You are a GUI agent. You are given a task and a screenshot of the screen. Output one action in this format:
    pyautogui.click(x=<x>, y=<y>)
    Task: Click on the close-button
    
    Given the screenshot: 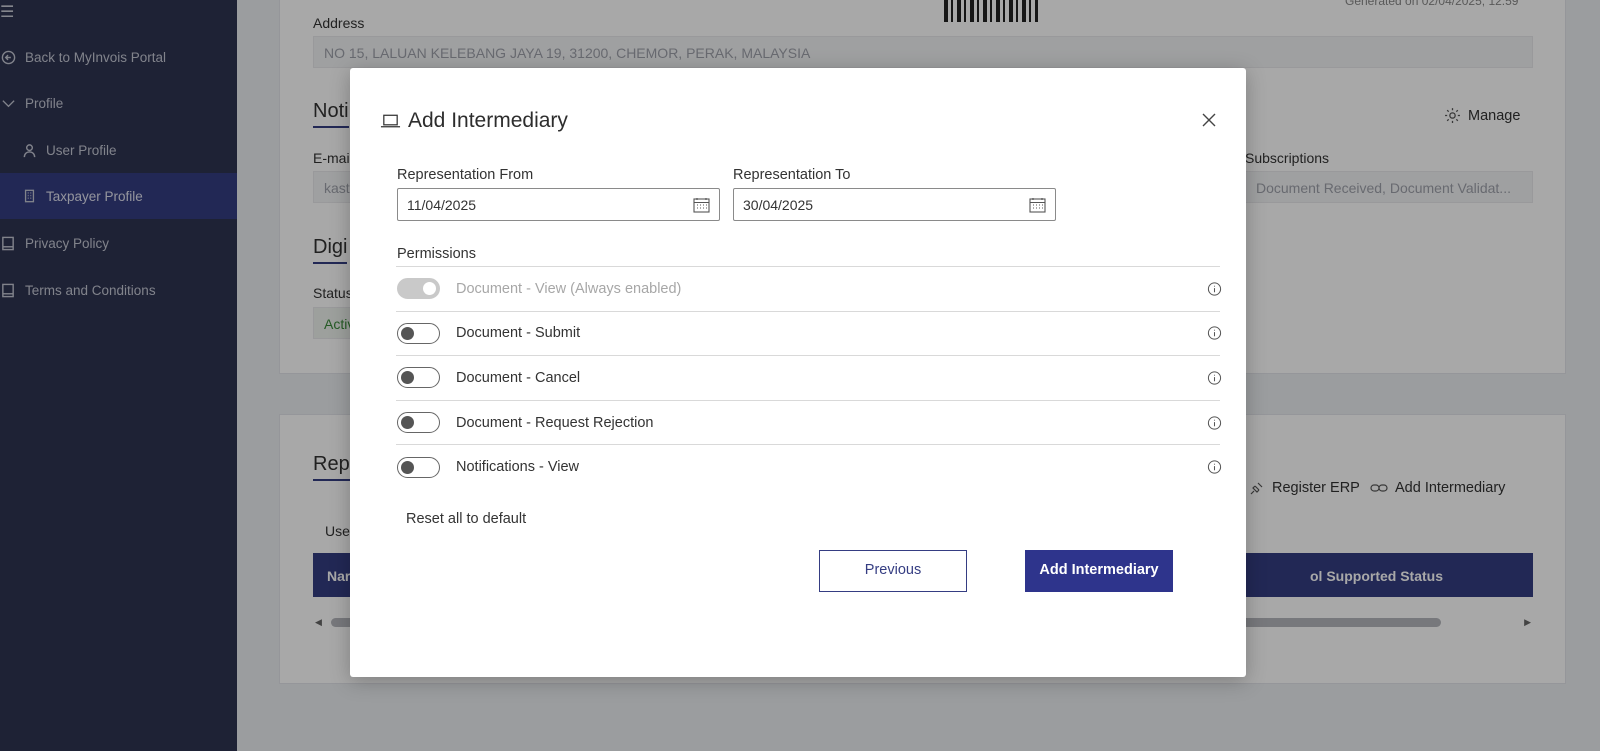 What is the action you would take?
    pyautogui.click(x=1209, y=120)
    